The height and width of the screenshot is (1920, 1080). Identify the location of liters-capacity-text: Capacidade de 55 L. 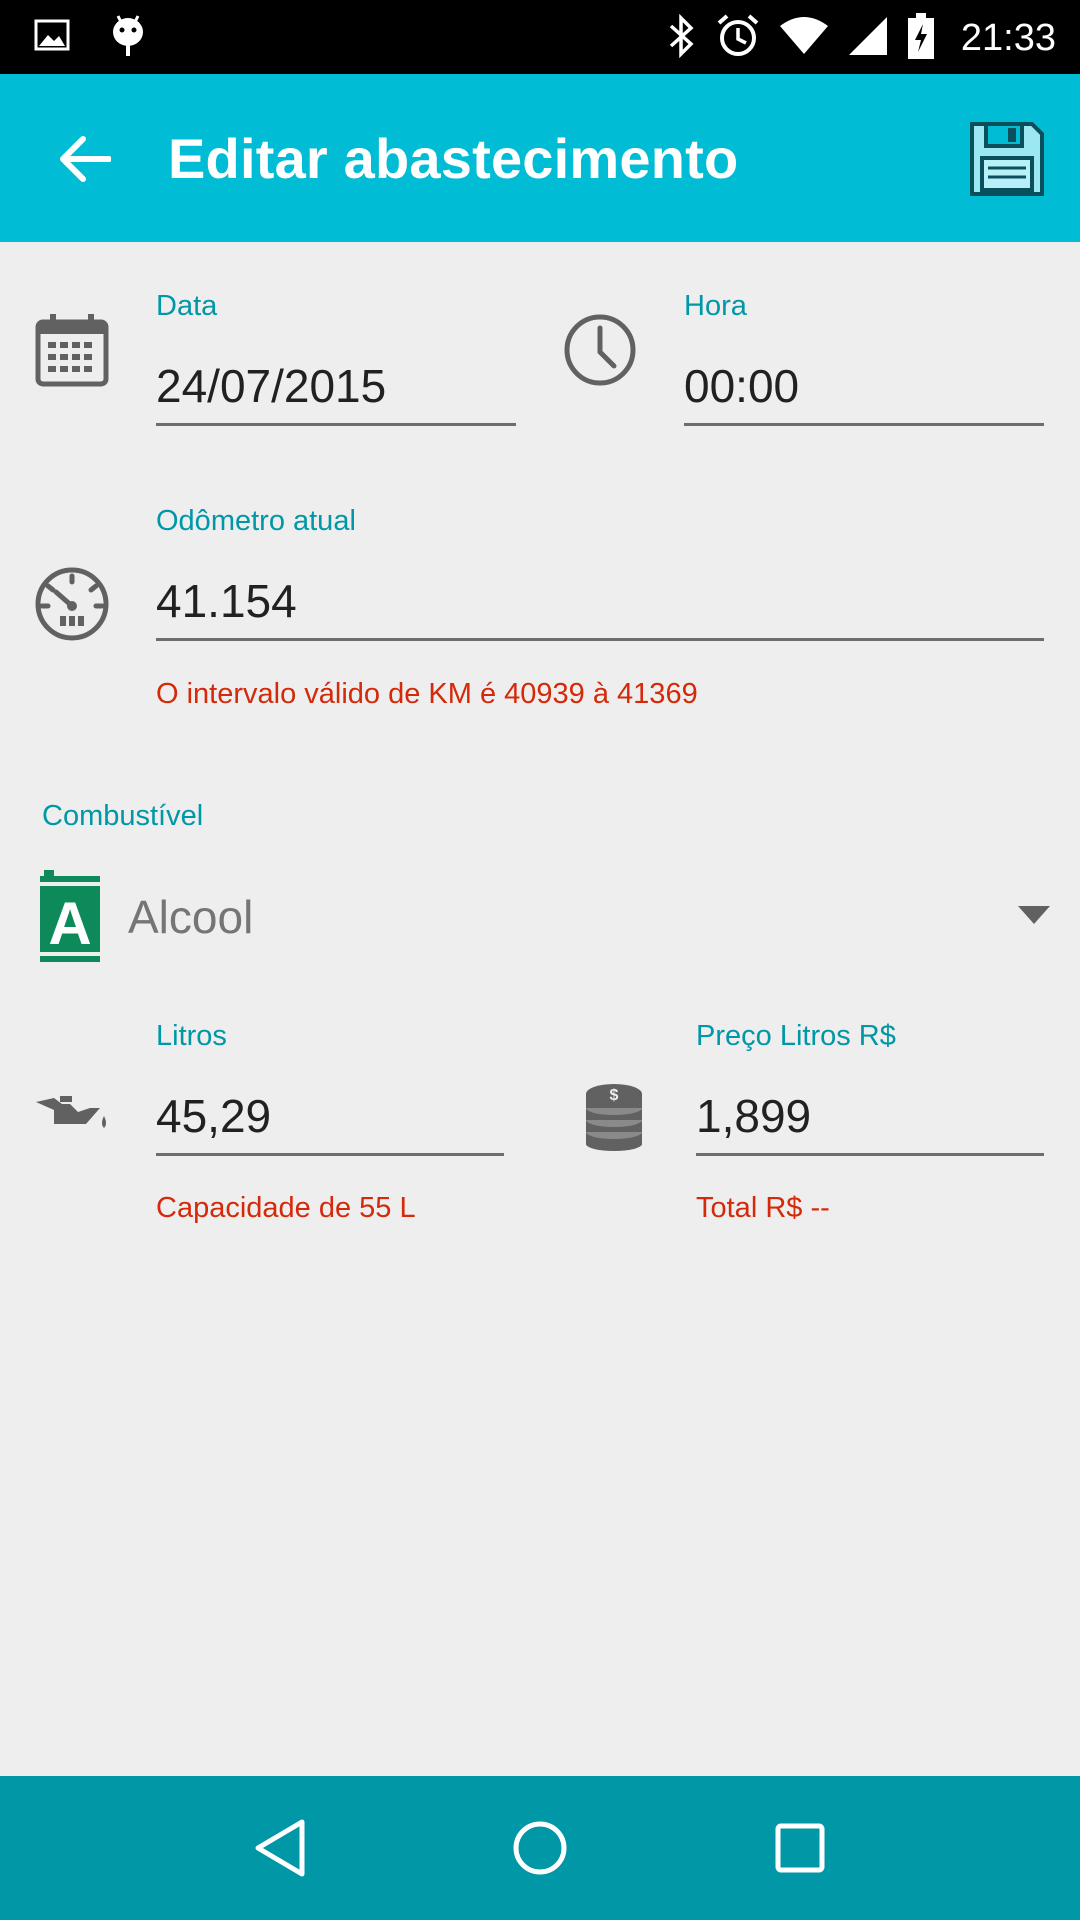
(286, 1208).